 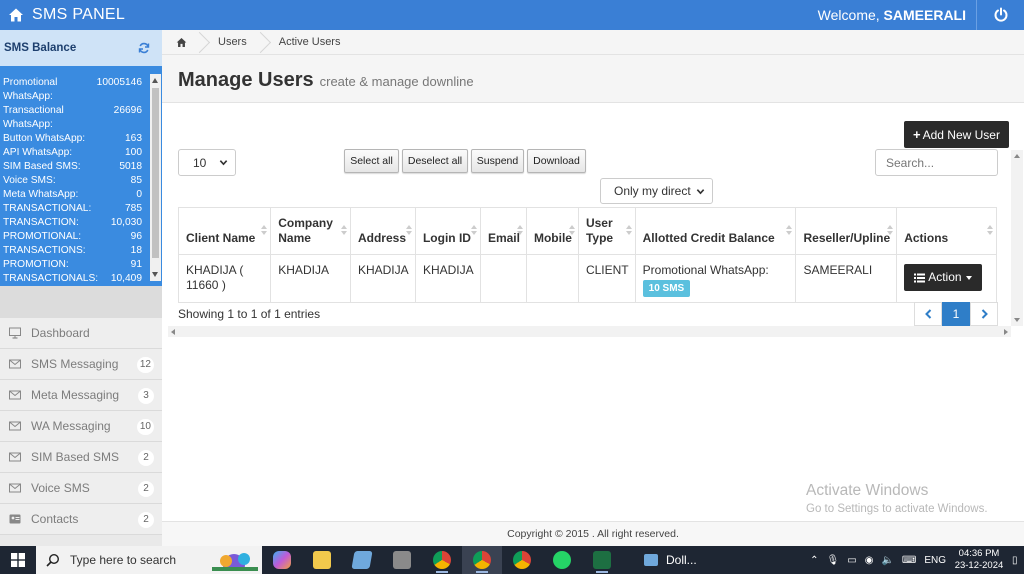 I want to click on next-page-button, so click(x=984, y=314).